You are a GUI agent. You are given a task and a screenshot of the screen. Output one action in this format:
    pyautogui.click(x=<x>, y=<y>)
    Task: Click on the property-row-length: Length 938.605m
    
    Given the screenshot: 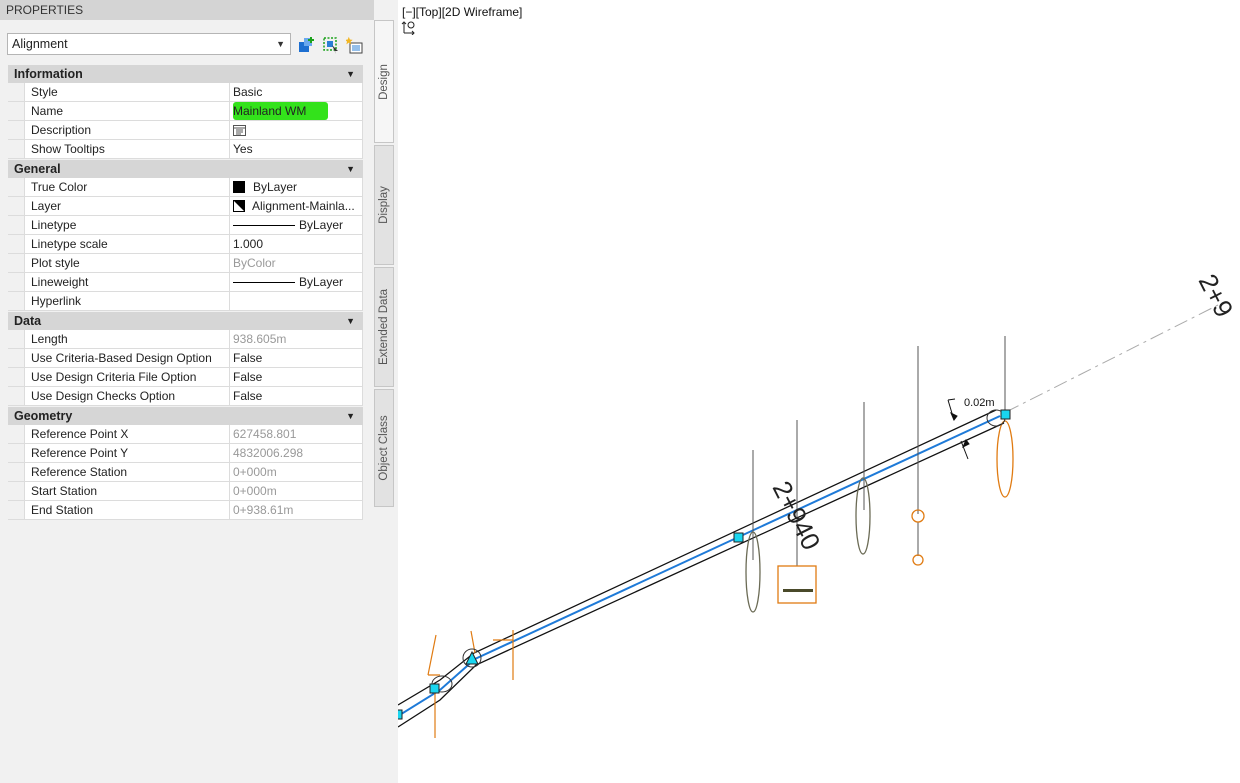 What is the action you would take?
    pyautogui.click(x=185, y=339)
    